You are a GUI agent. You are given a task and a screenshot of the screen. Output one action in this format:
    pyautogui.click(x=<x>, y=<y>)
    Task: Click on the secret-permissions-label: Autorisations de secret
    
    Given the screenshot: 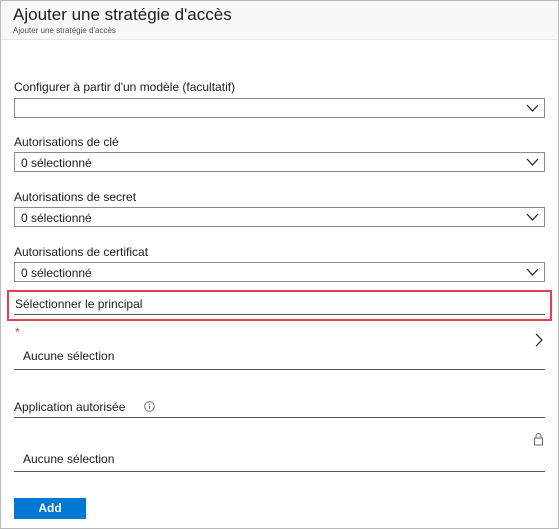 What is the action you would take?
    pyautogui.click(x=75, y=197)
    